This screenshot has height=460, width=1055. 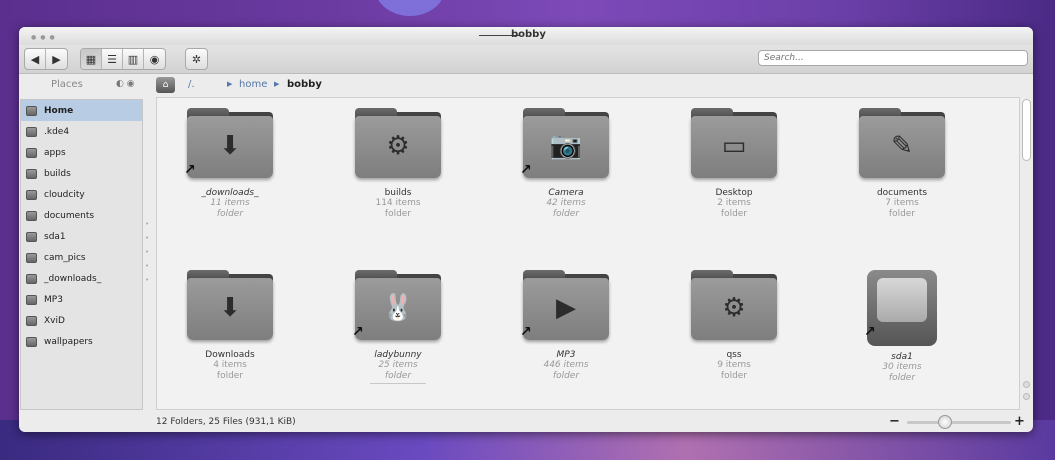 What do you see at coordinates (230, 146) in the screenshot?
I see `folder-emblem-icon: ⬇` at bounding box center [230, 146].